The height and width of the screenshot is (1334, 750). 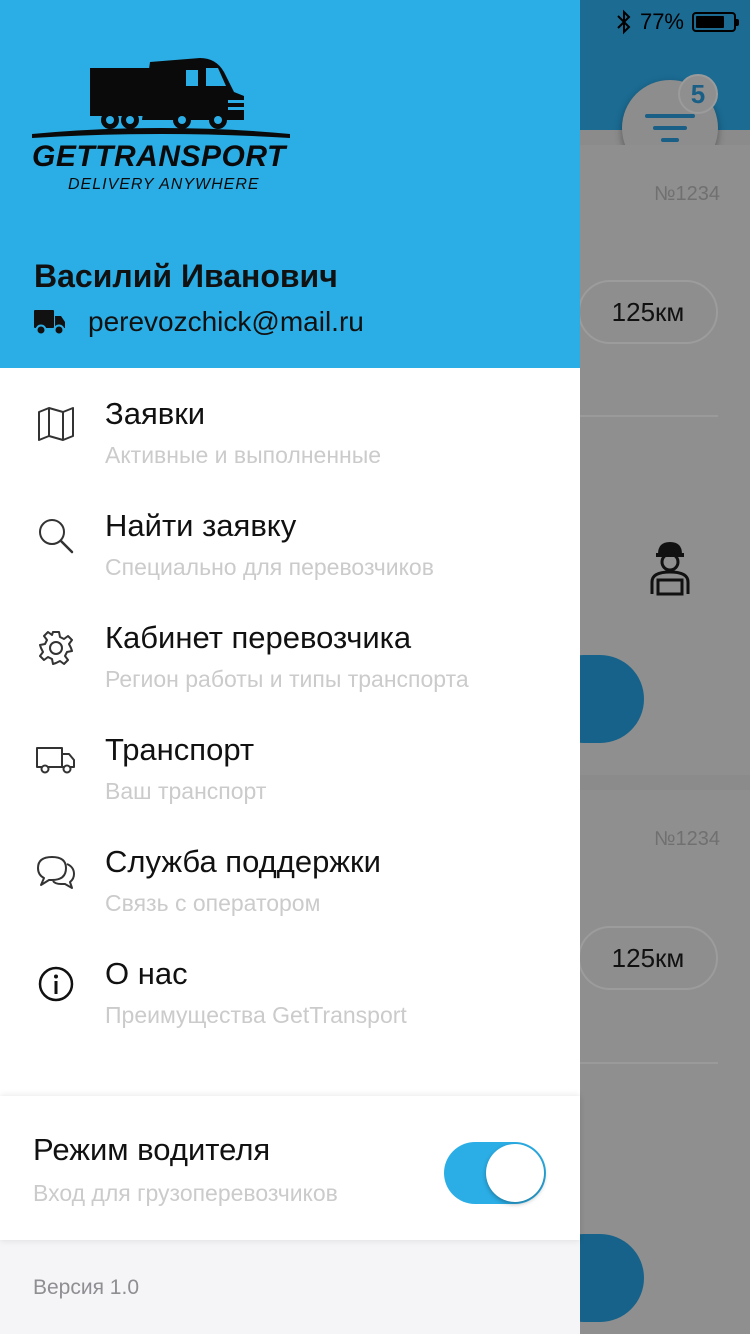 I want to click on battery-percent: 77%, so click(x=661, y=21).